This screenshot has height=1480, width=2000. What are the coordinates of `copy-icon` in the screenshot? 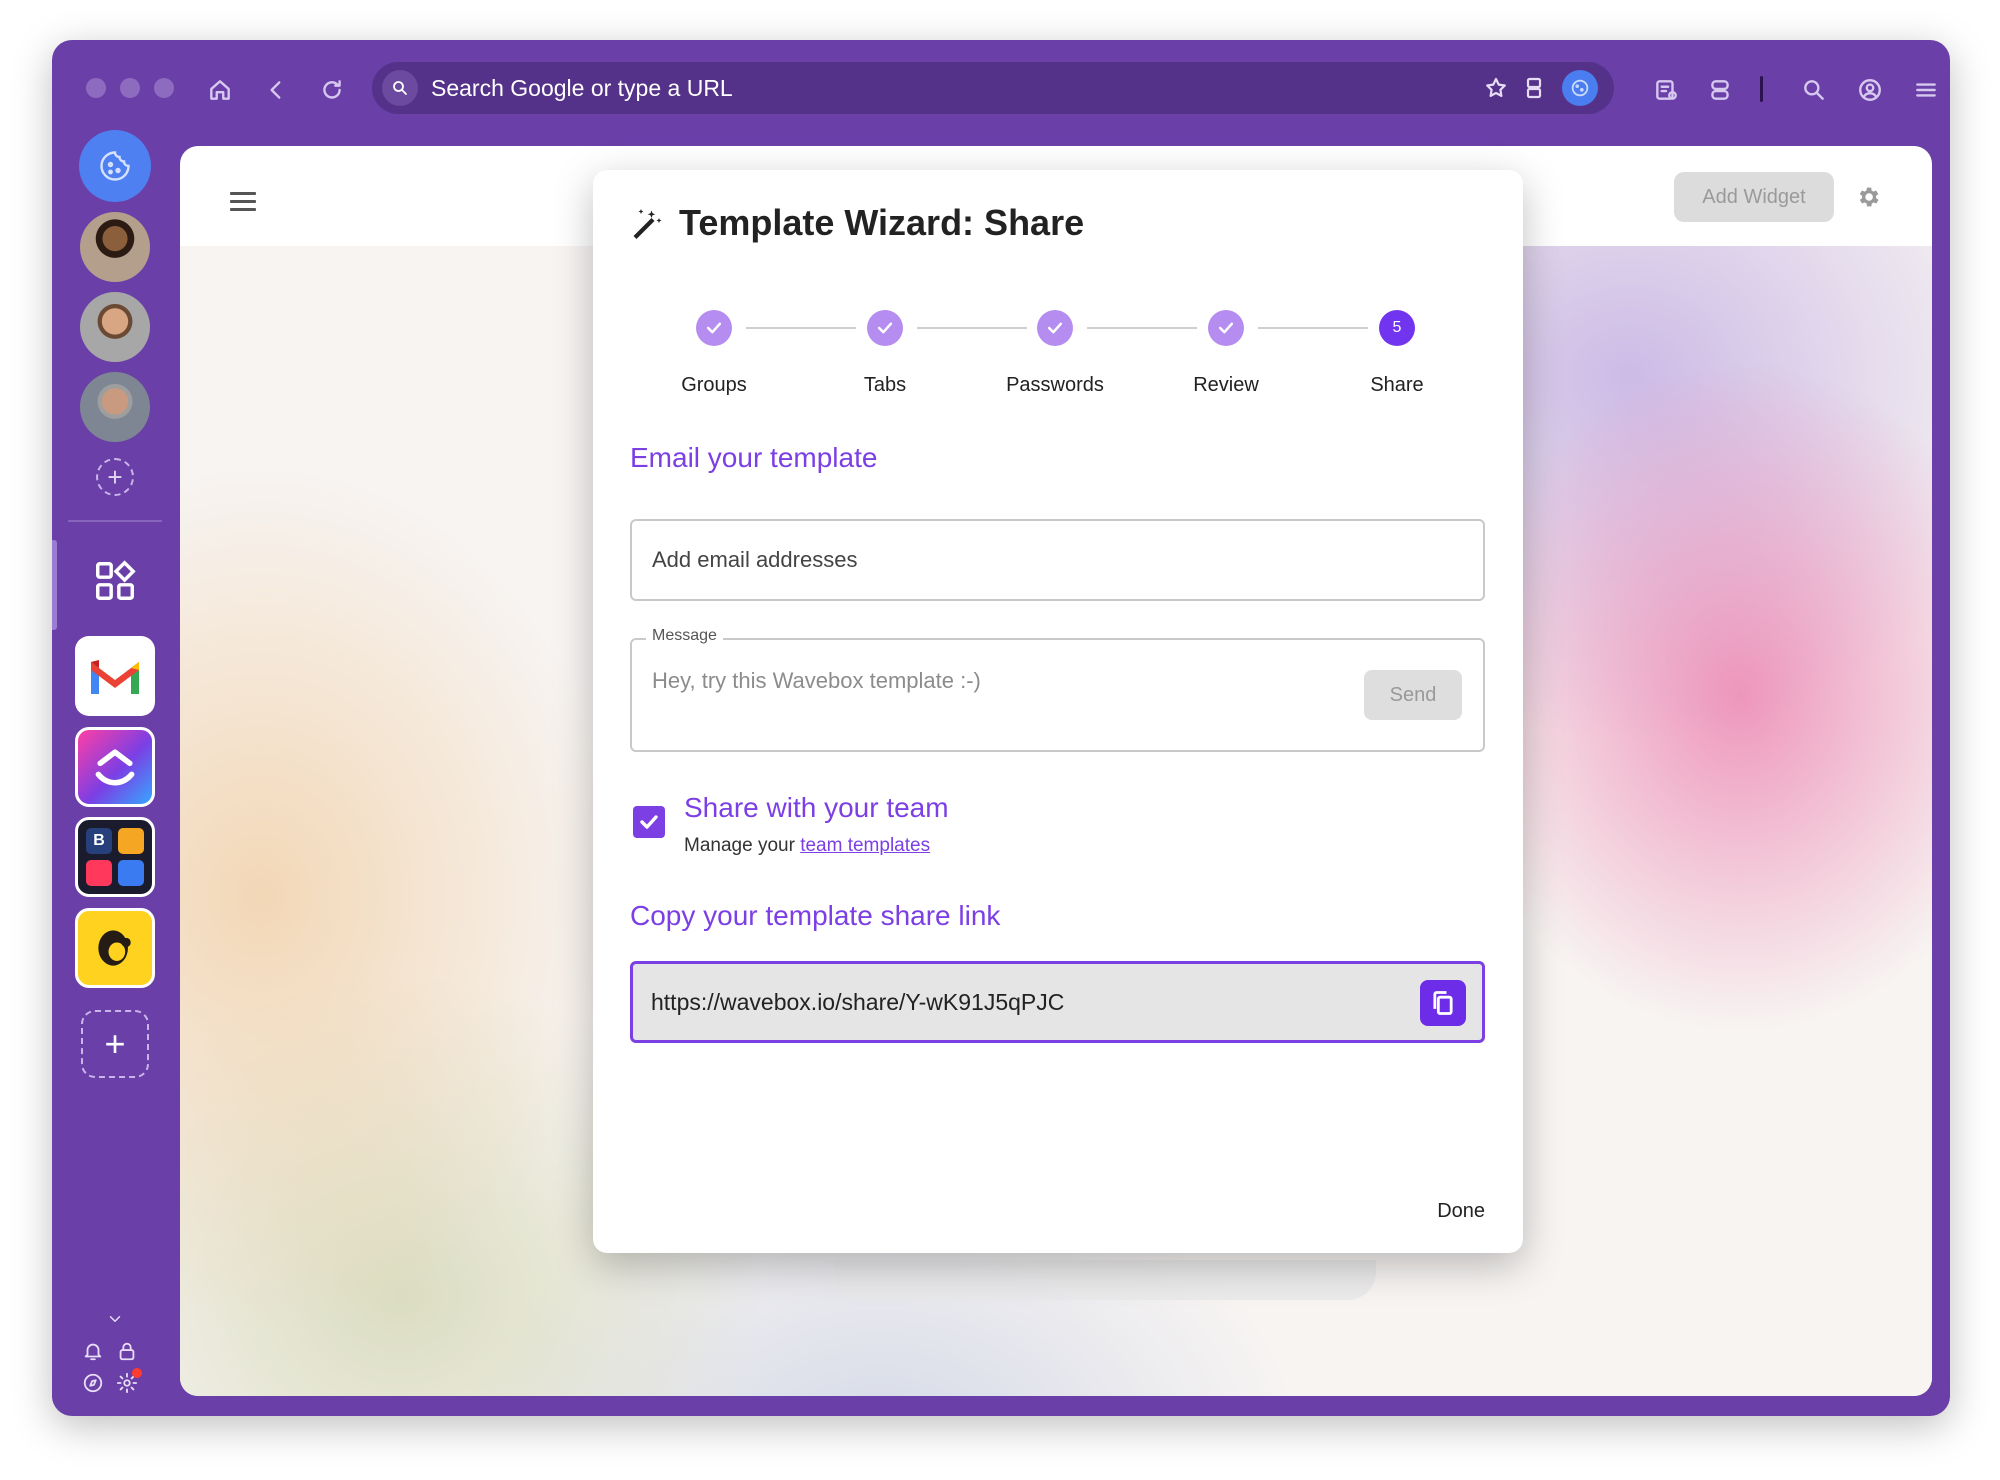 It's located at (1443, 1003).